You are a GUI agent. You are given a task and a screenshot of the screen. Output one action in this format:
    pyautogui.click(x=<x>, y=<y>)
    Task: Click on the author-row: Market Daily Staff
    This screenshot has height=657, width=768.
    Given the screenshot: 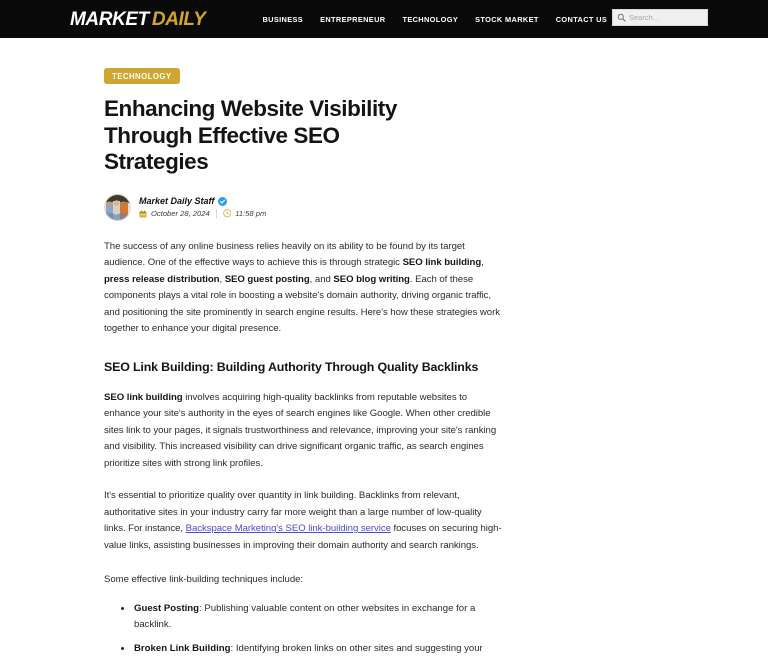 What is the action you would take?
    pyautogui.click(x=202, y=201)
    